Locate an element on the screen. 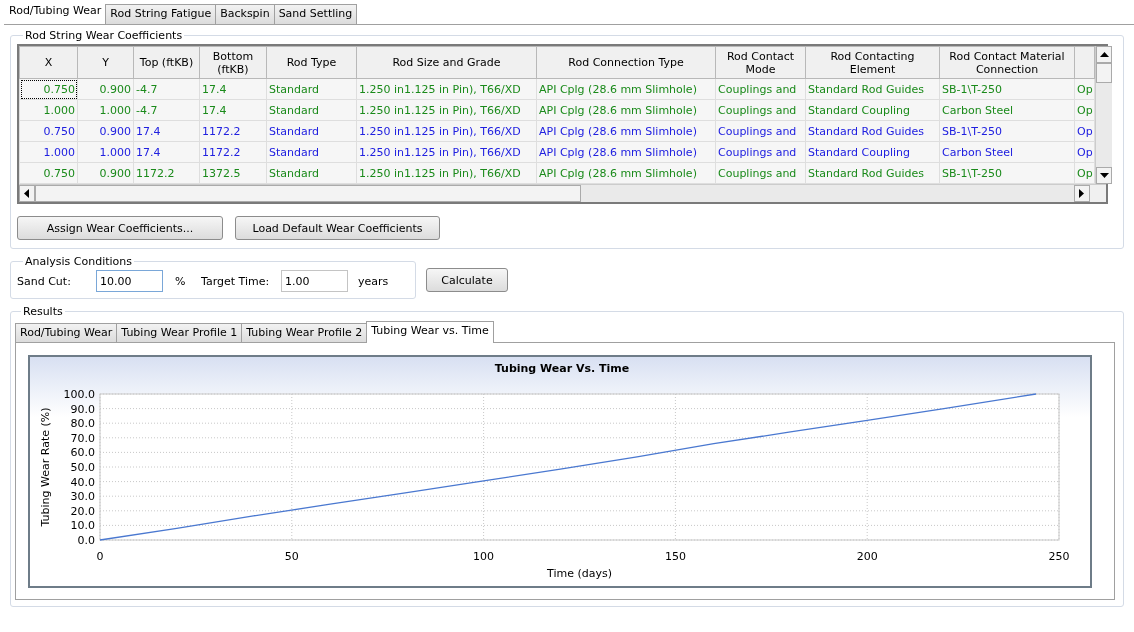  group-title: Results is located at coordinates (43, 311).